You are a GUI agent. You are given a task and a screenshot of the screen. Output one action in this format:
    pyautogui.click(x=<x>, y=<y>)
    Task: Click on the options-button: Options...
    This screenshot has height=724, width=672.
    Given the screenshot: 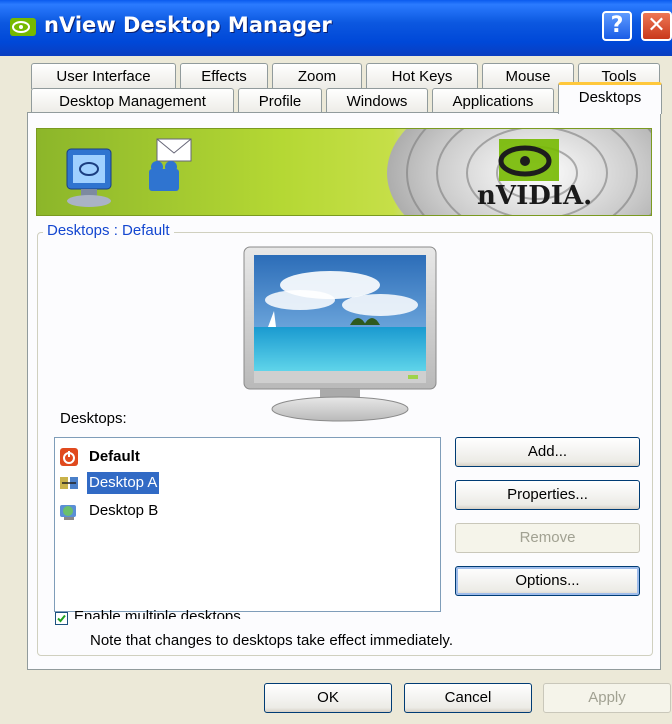 What is the action you would take?
    pyautogui.click(x=547, y=581)
    